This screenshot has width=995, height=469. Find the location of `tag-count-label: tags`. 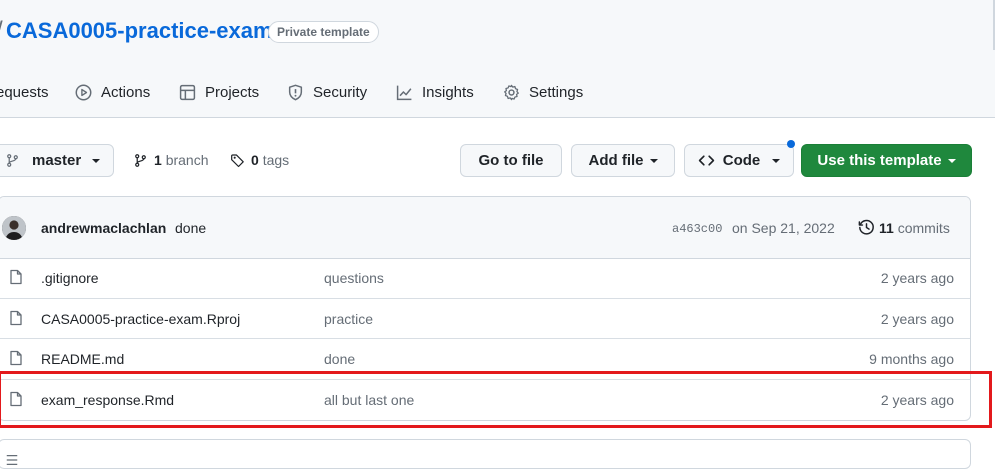

tag-count-label: tags is located at coordinates (276, 160).